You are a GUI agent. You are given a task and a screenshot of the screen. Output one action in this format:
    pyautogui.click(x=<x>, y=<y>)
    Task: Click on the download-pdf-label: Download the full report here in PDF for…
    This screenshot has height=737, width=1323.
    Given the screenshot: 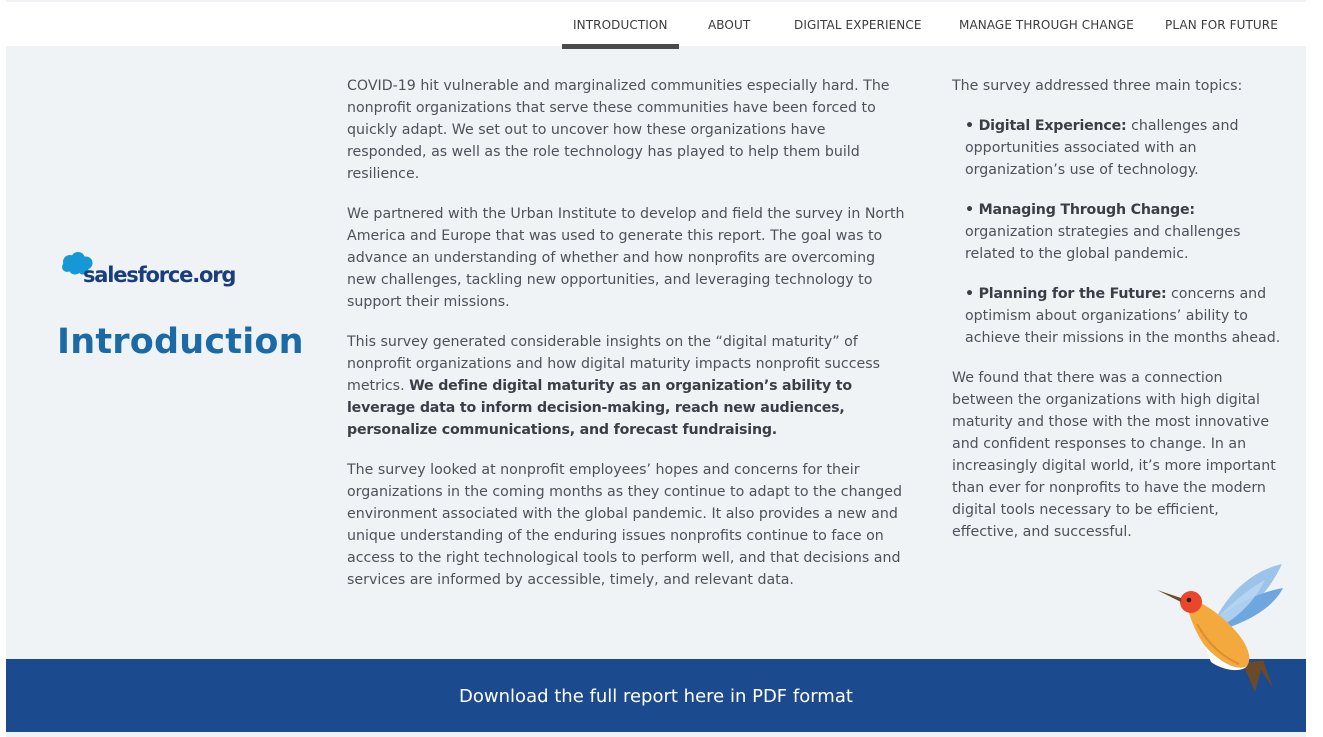 What is the action you would take?
    pyautogui.click(x=656, y=696)
    